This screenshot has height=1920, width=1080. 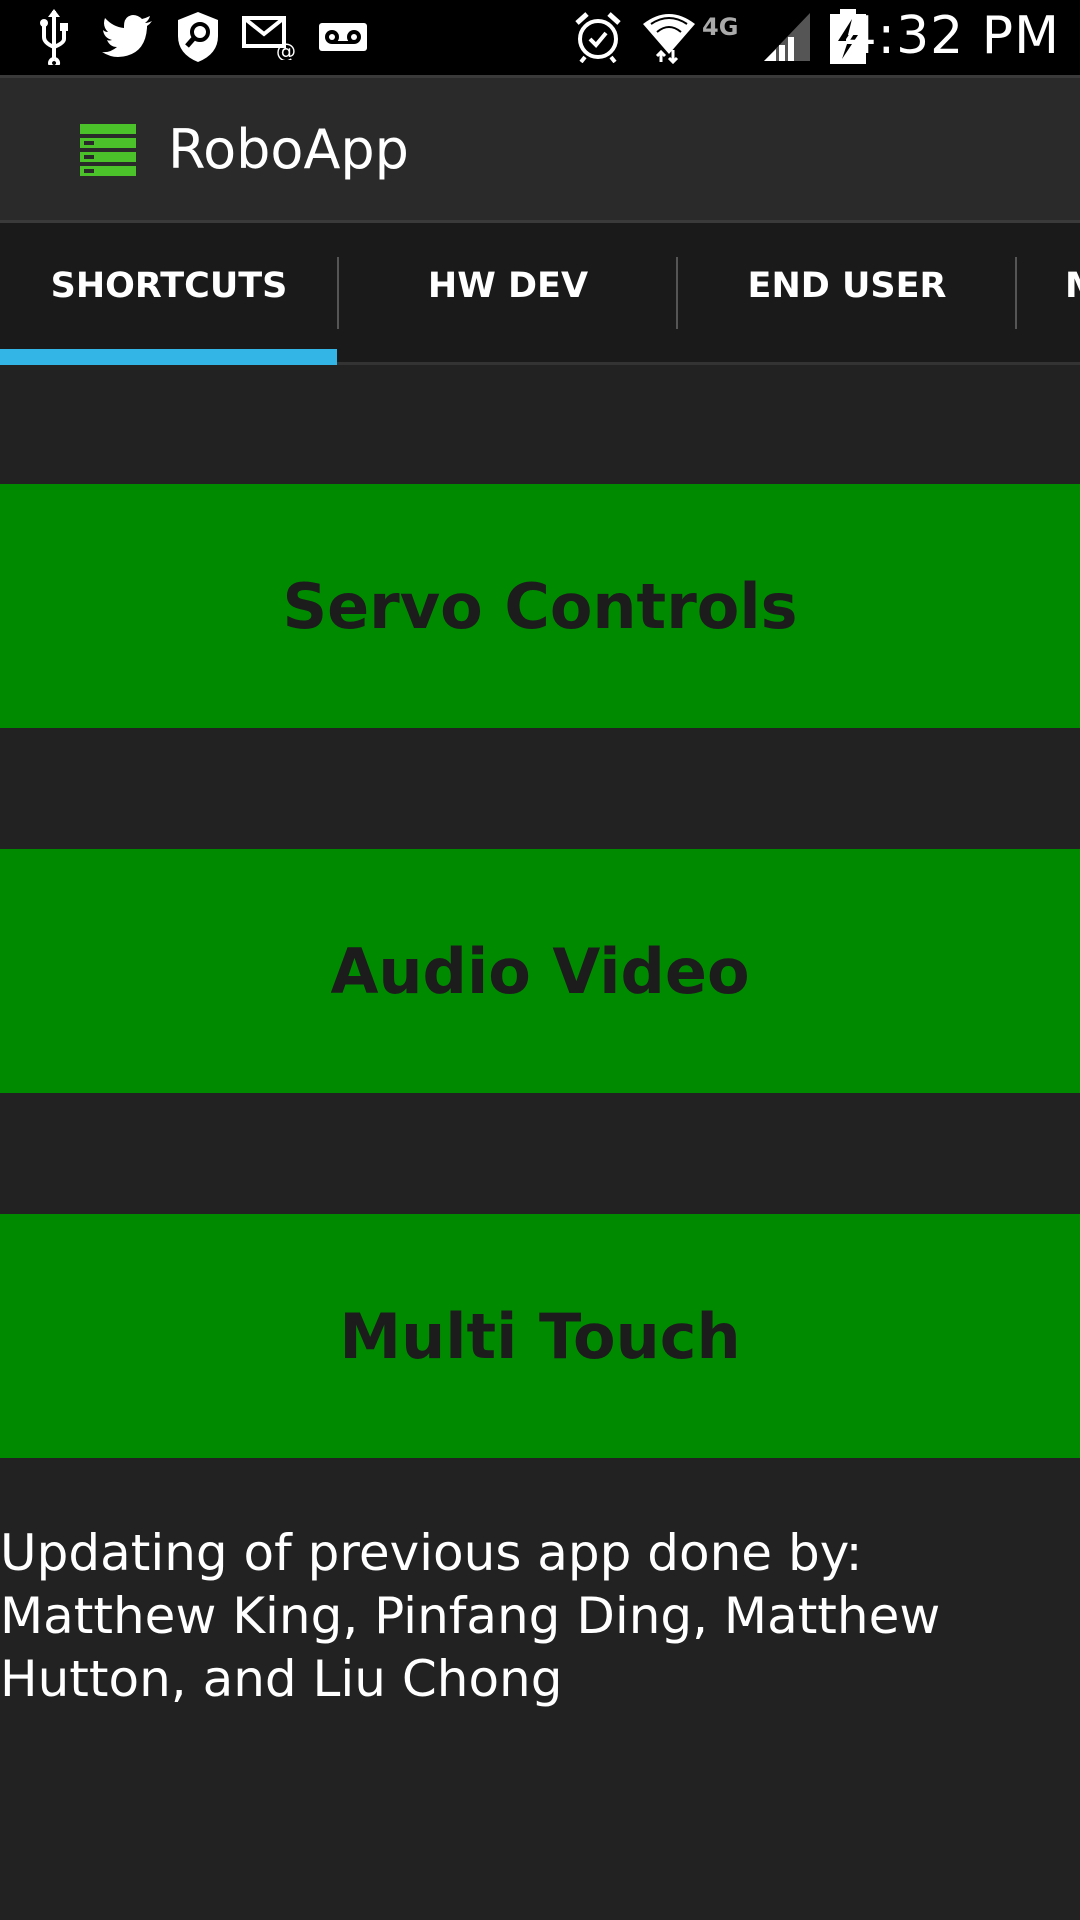 I want to click on tab-more: M, so click(x=1048, y=294).